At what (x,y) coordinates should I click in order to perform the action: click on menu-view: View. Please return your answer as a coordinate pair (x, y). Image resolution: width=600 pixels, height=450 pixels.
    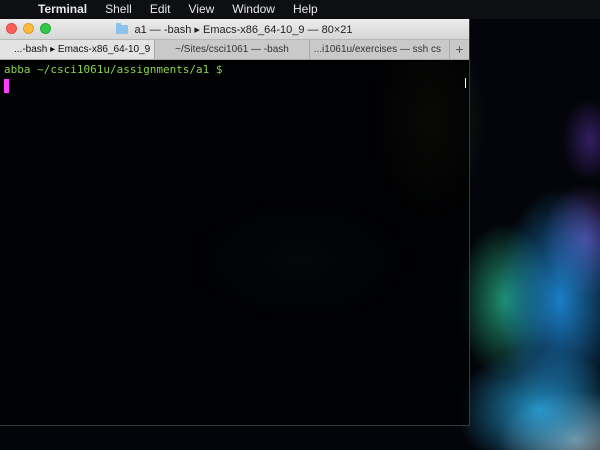
    Looking at the image, I should click on (202, 9).